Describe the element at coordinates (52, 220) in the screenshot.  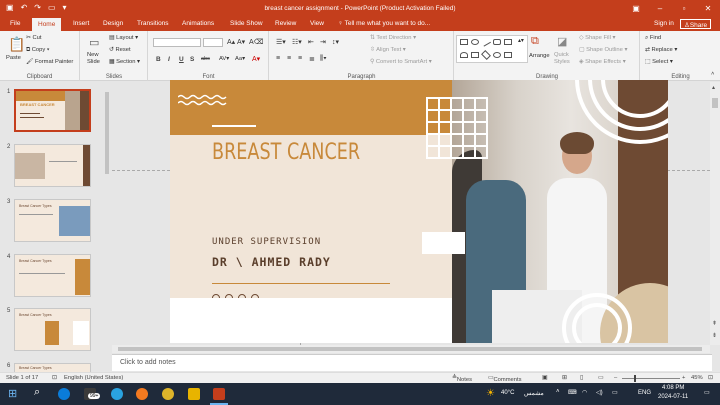
I see `slide-thumbnail-3: Breast Cancer Types` at that location.